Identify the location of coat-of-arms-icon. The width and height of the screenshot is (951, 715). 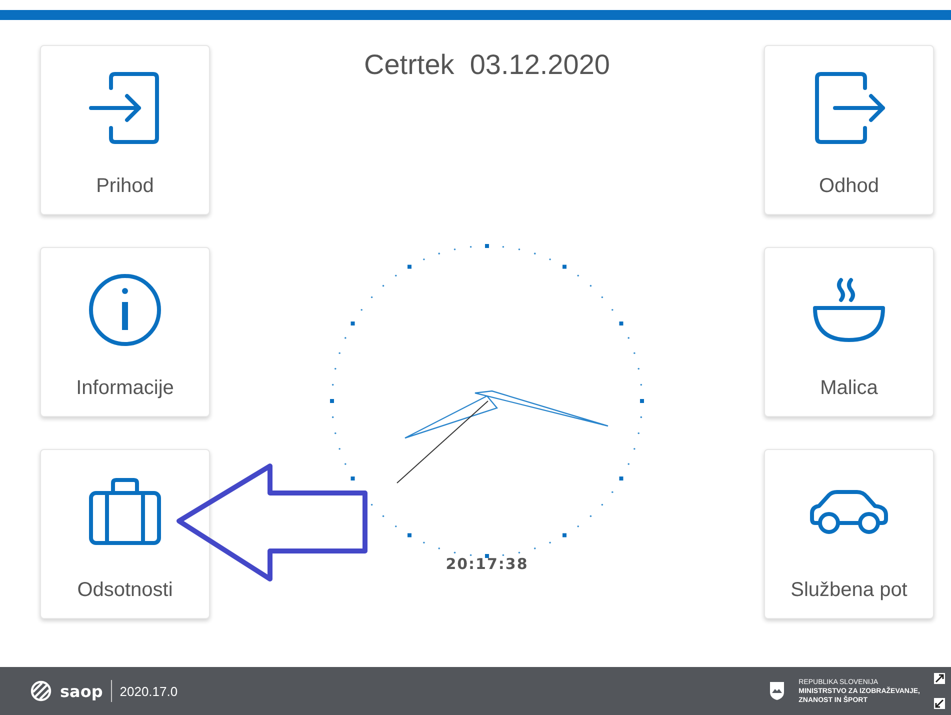
(776, 691).